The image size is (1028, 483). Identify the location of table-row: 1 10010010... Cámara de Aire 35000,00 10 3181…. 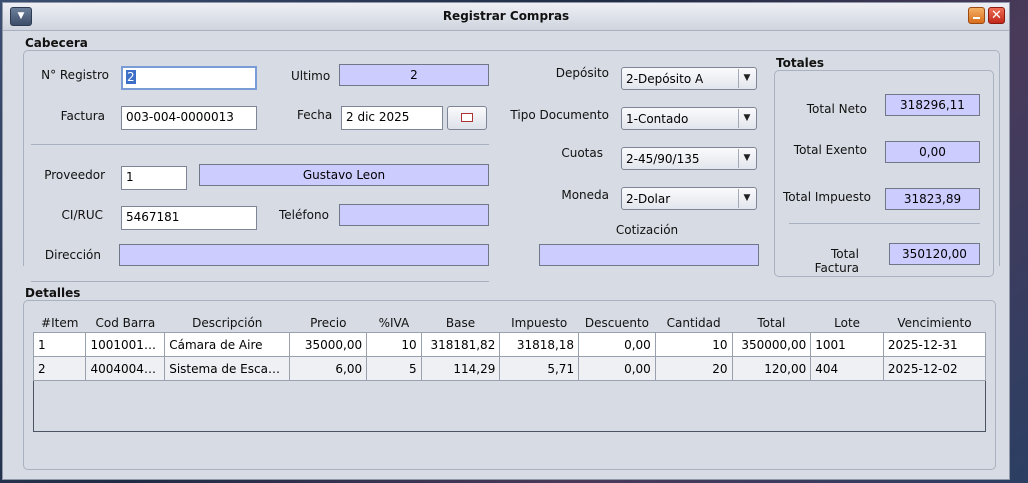
(509, 344).